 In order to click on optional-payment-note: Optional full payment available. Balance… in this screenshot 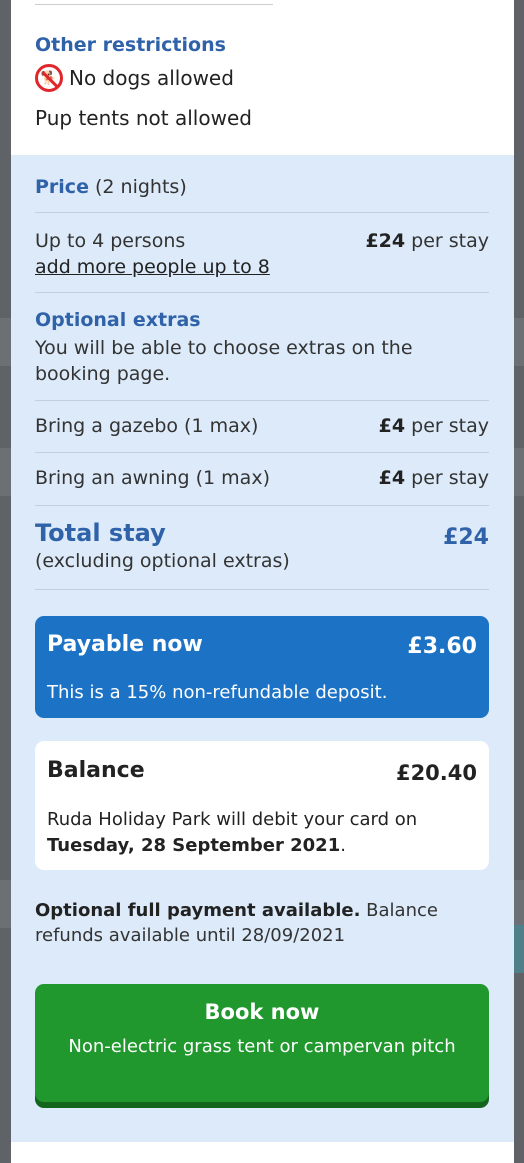, I will do `click(255, 923)`.